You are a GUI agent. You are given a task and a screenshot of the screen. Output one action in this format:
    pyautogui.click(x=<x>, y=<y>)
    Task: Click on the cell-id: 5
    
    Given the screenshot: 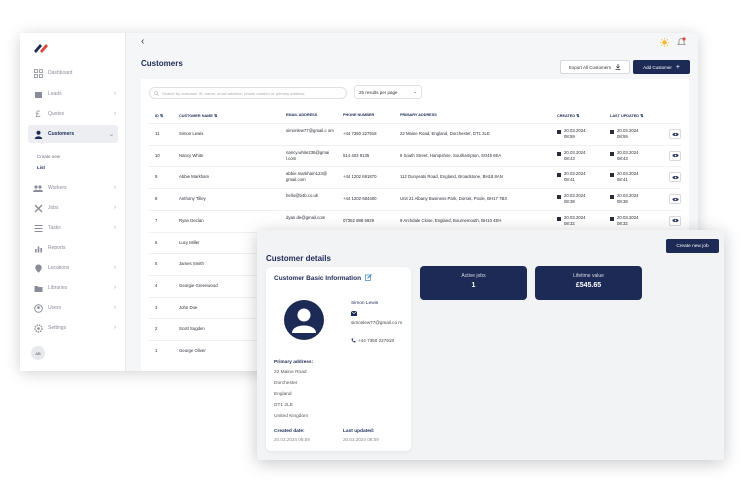 What is the action you would take?
    pyautogui.click(x=156, y=264)
    